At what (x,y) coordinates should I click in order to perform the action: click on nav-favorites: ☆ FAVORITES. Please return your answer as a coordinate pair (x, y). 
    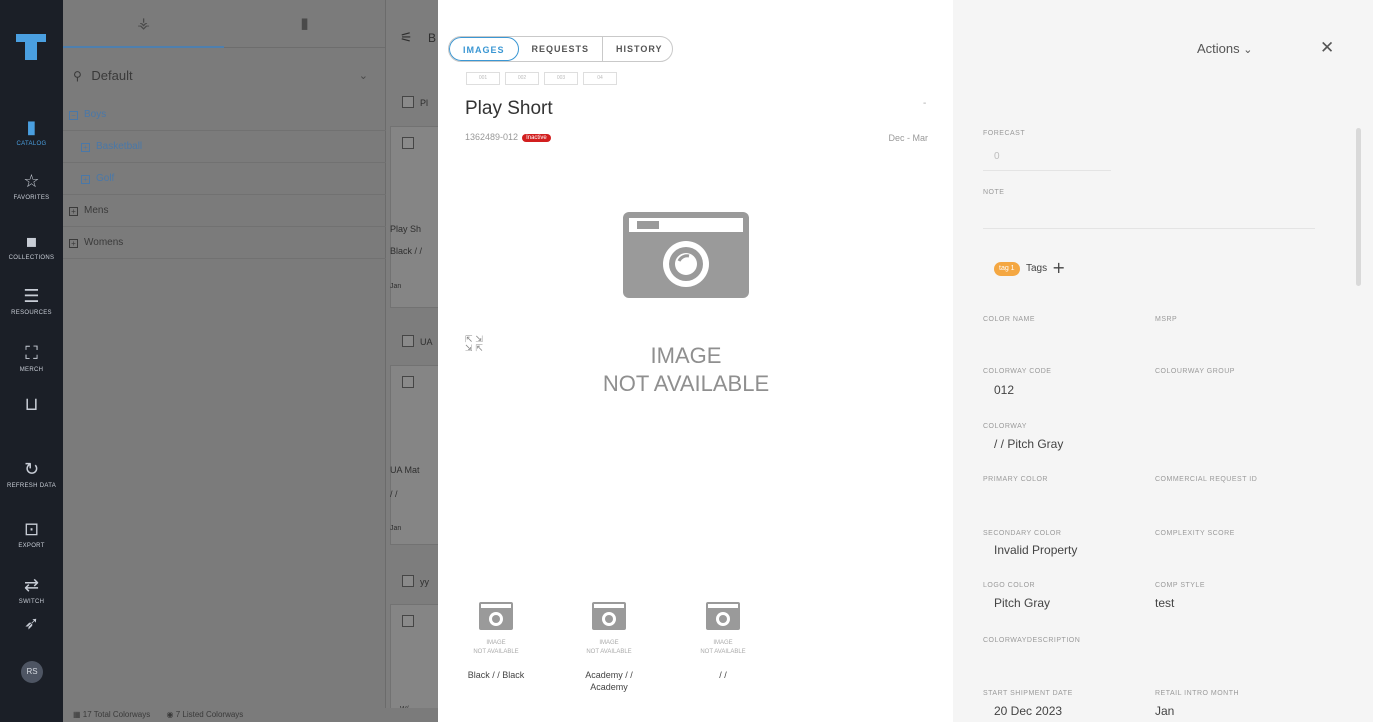
    Looking at the image, I should click on (31, 186).